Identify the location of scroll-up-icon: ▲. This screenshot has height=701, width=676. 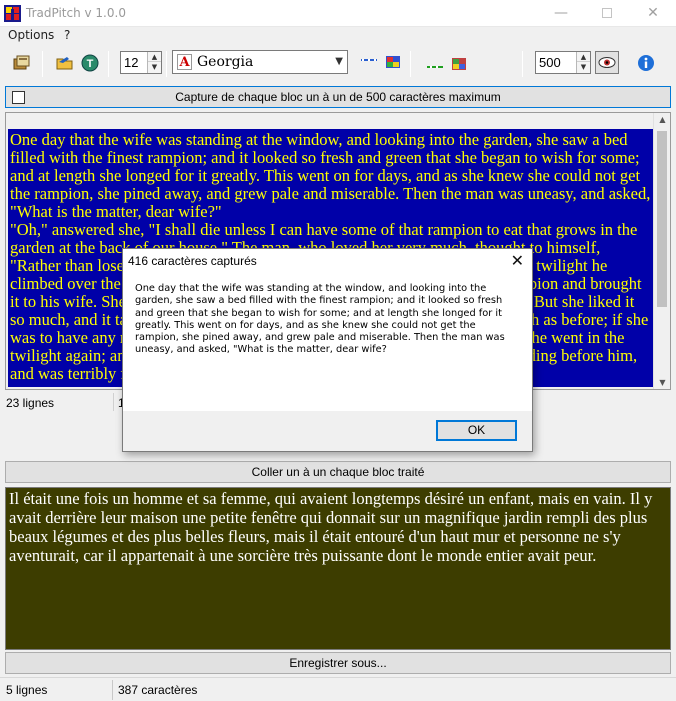
(662, 119).